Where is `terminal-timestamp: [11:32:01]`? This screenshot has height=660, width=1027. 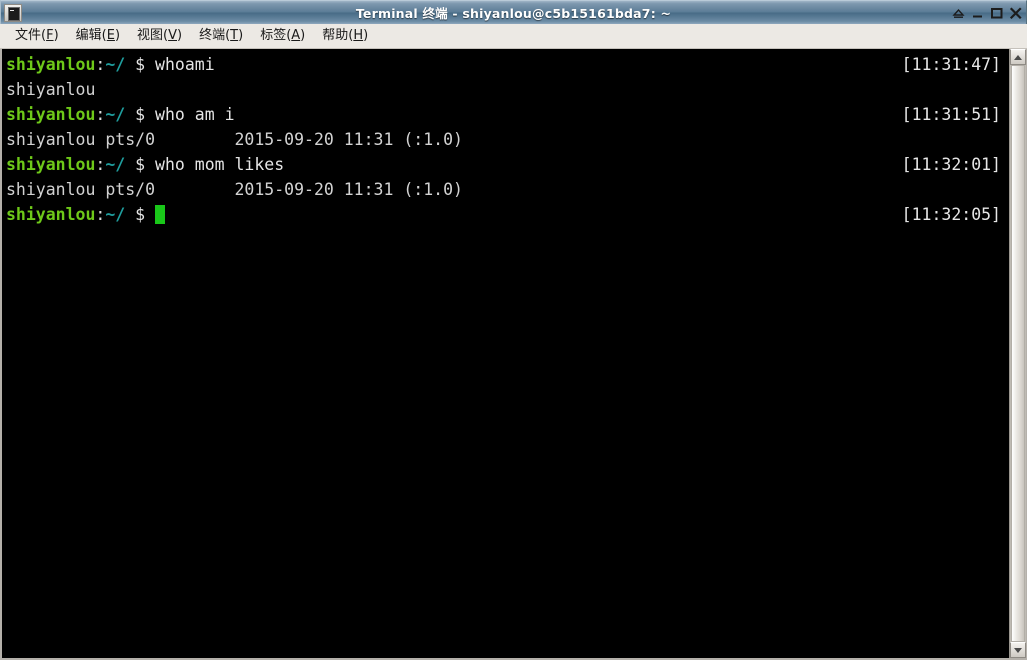 terminal-timestamp: [11:32:01] is located at coordinates (951, 164).